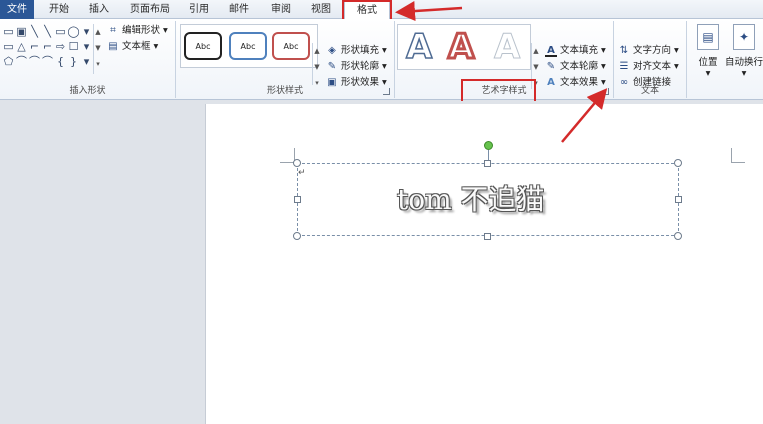  Describe the element at coordinates (47, 46) in the screenshot. I see `shape-item-10: ⌐` at that location.